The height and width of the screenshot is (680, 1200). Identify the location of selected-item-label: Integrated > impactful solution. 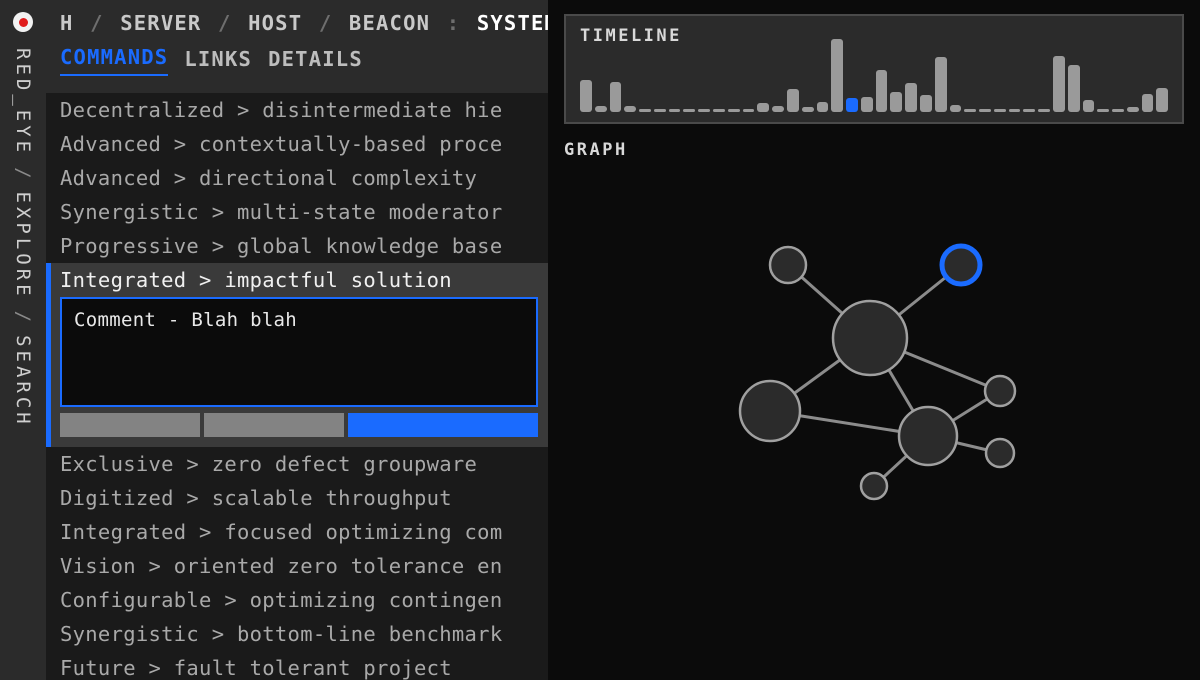
(299, 280).